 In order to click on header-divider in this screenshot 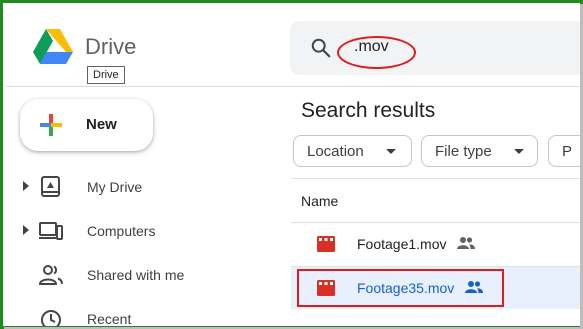, I will do `click(293, 86)`.